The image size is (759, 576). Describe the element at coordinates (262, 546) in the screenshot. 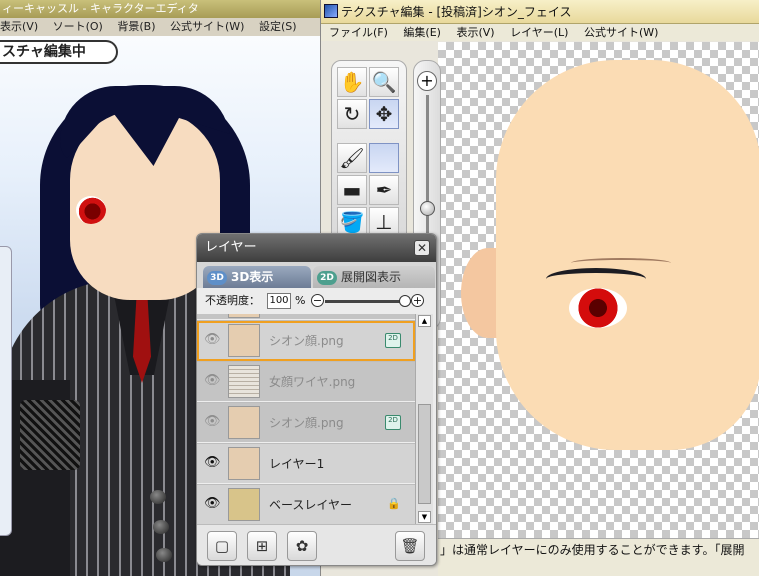

I see `new-3d-layer-icon: ⊞` at that location.